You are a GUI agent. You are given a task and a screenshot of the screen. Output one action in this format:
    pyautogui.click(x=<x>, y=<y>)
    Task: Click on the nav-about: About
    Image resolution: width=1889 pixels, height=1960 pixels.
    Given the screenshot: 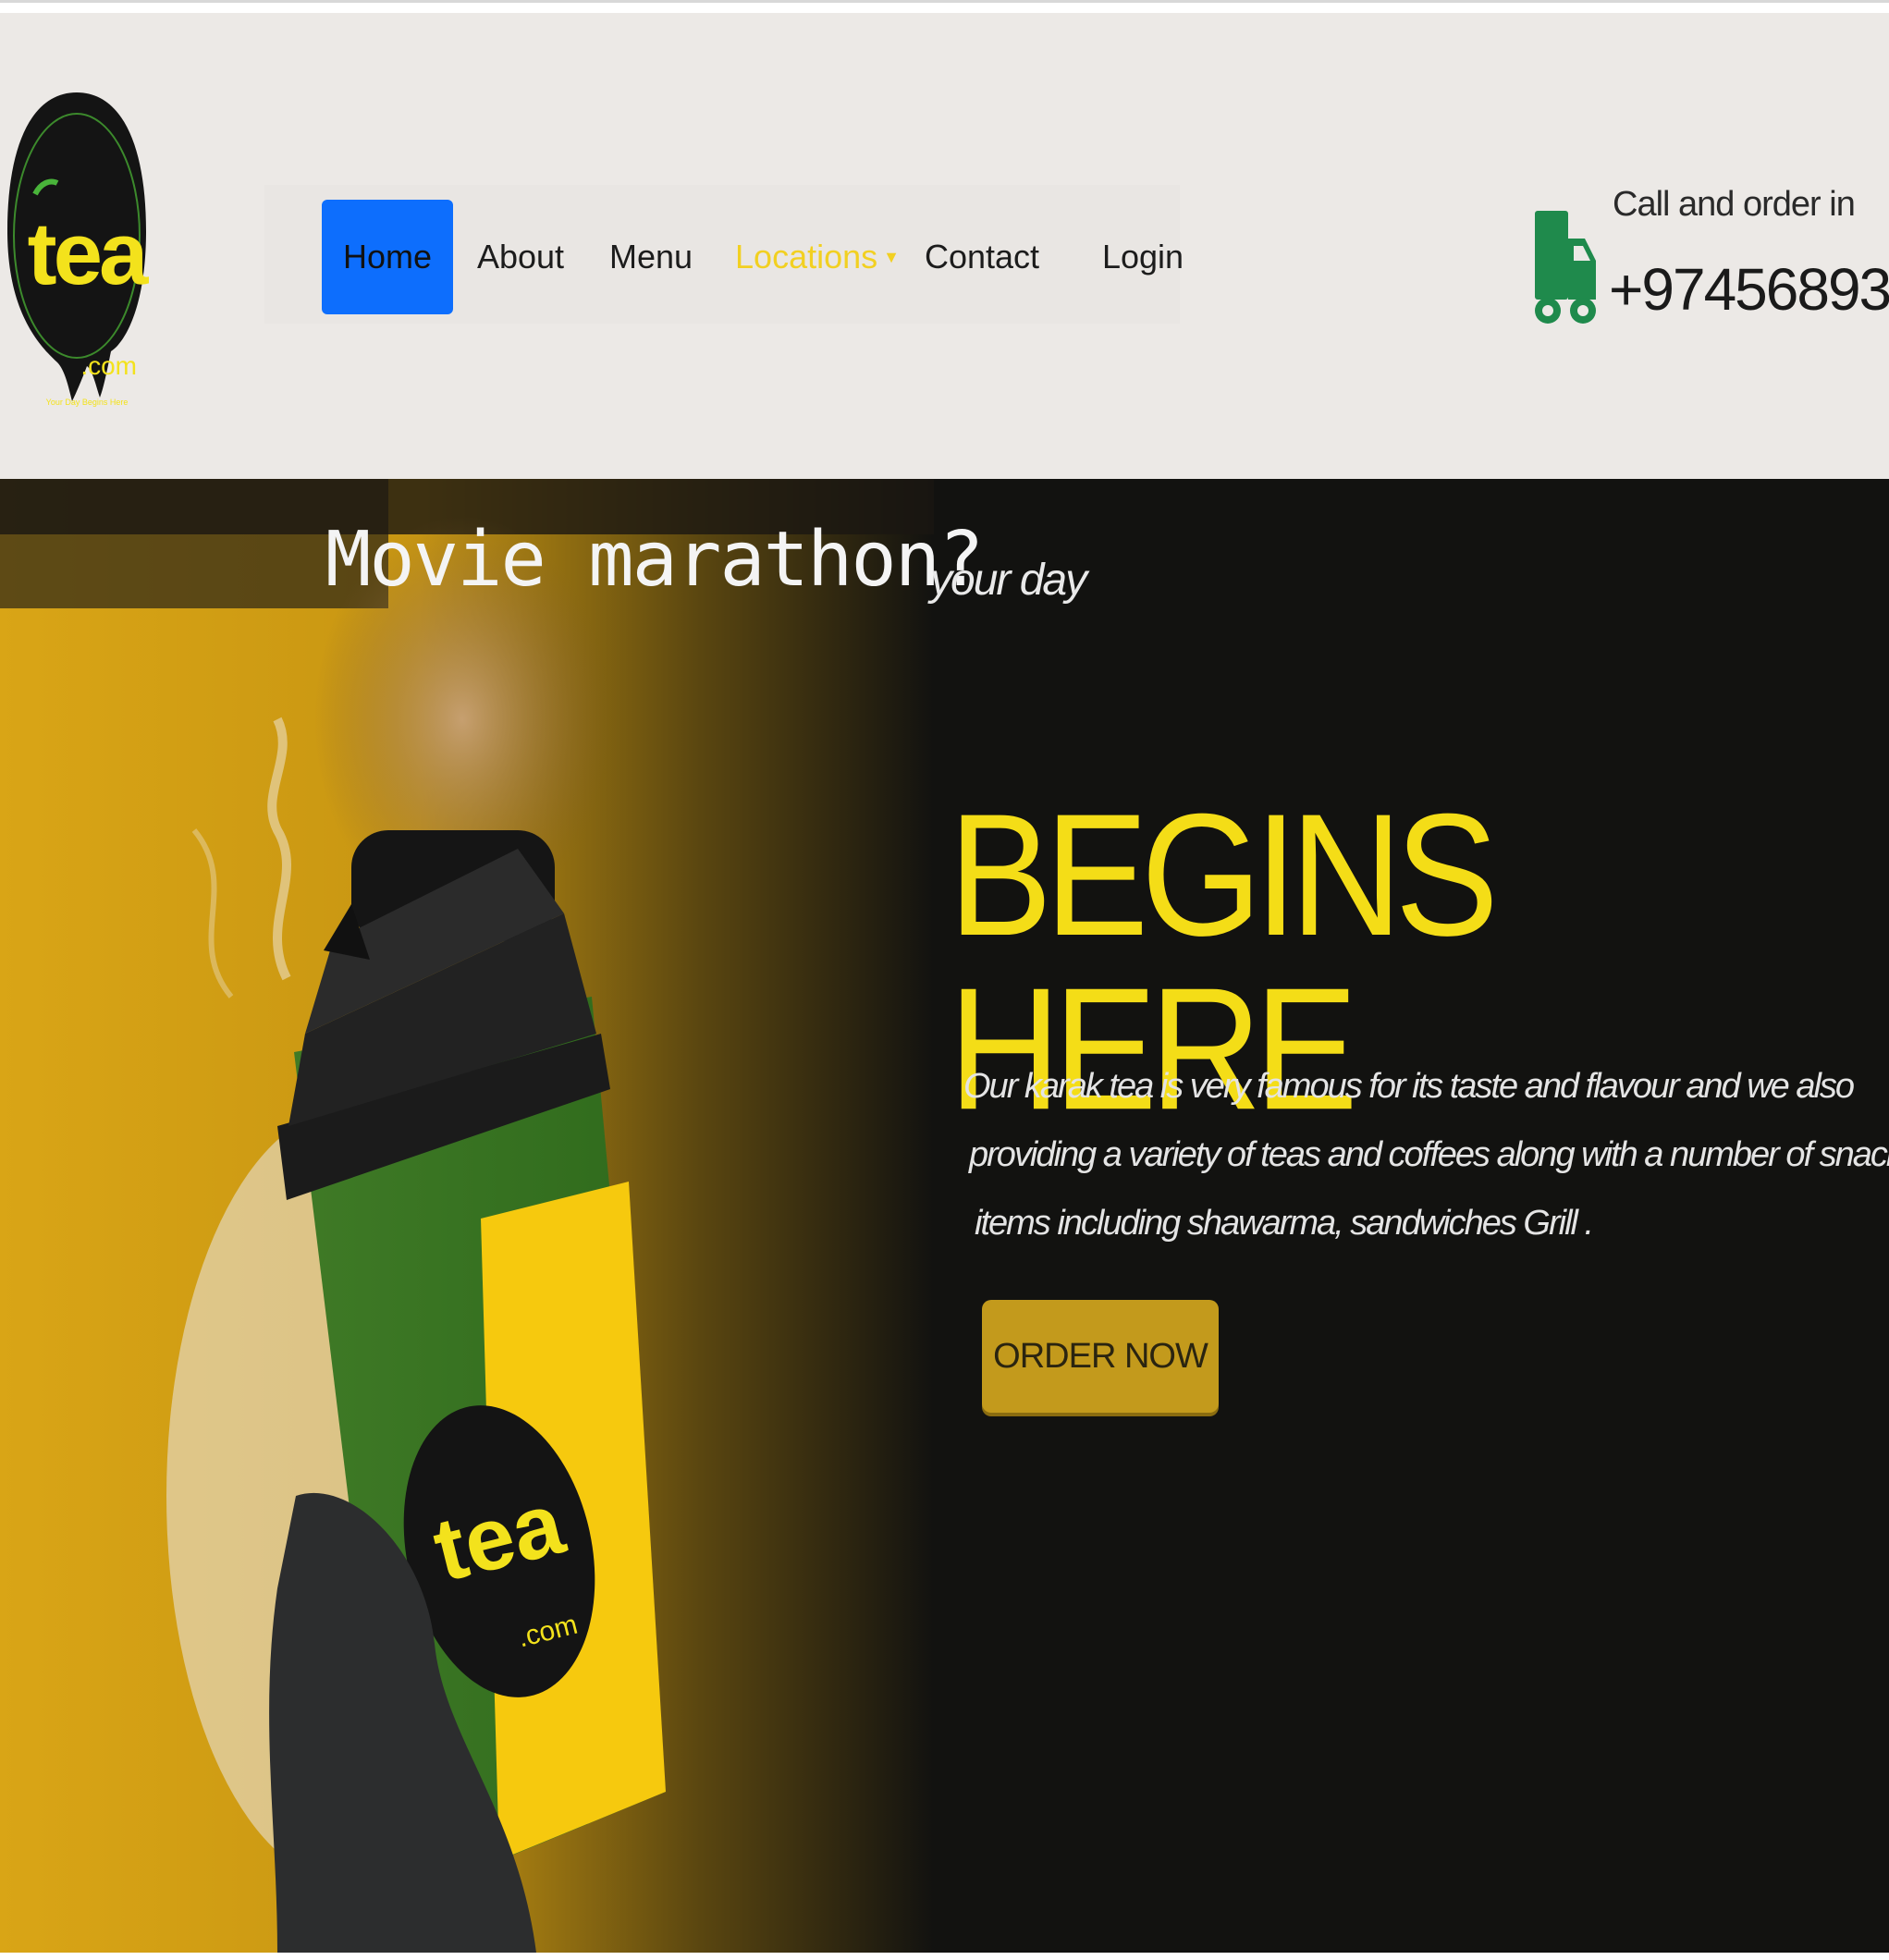 What is the action you would take?
    pyautogui.click(x=520, y=257)
    